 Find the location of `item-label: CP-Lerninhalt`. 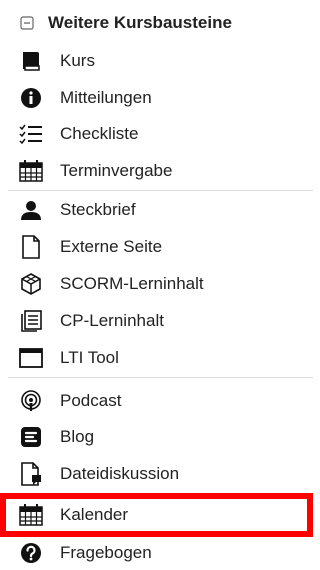

item-label: CP-Lerninhalt is located at coordinates (112, 320).